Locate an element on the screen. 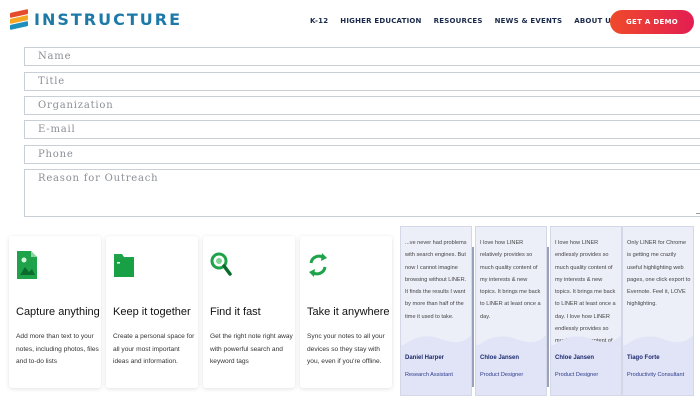 This screenshot has height=400, width=700. organization-placeholder: Organization is located at coordinates (76, 105).